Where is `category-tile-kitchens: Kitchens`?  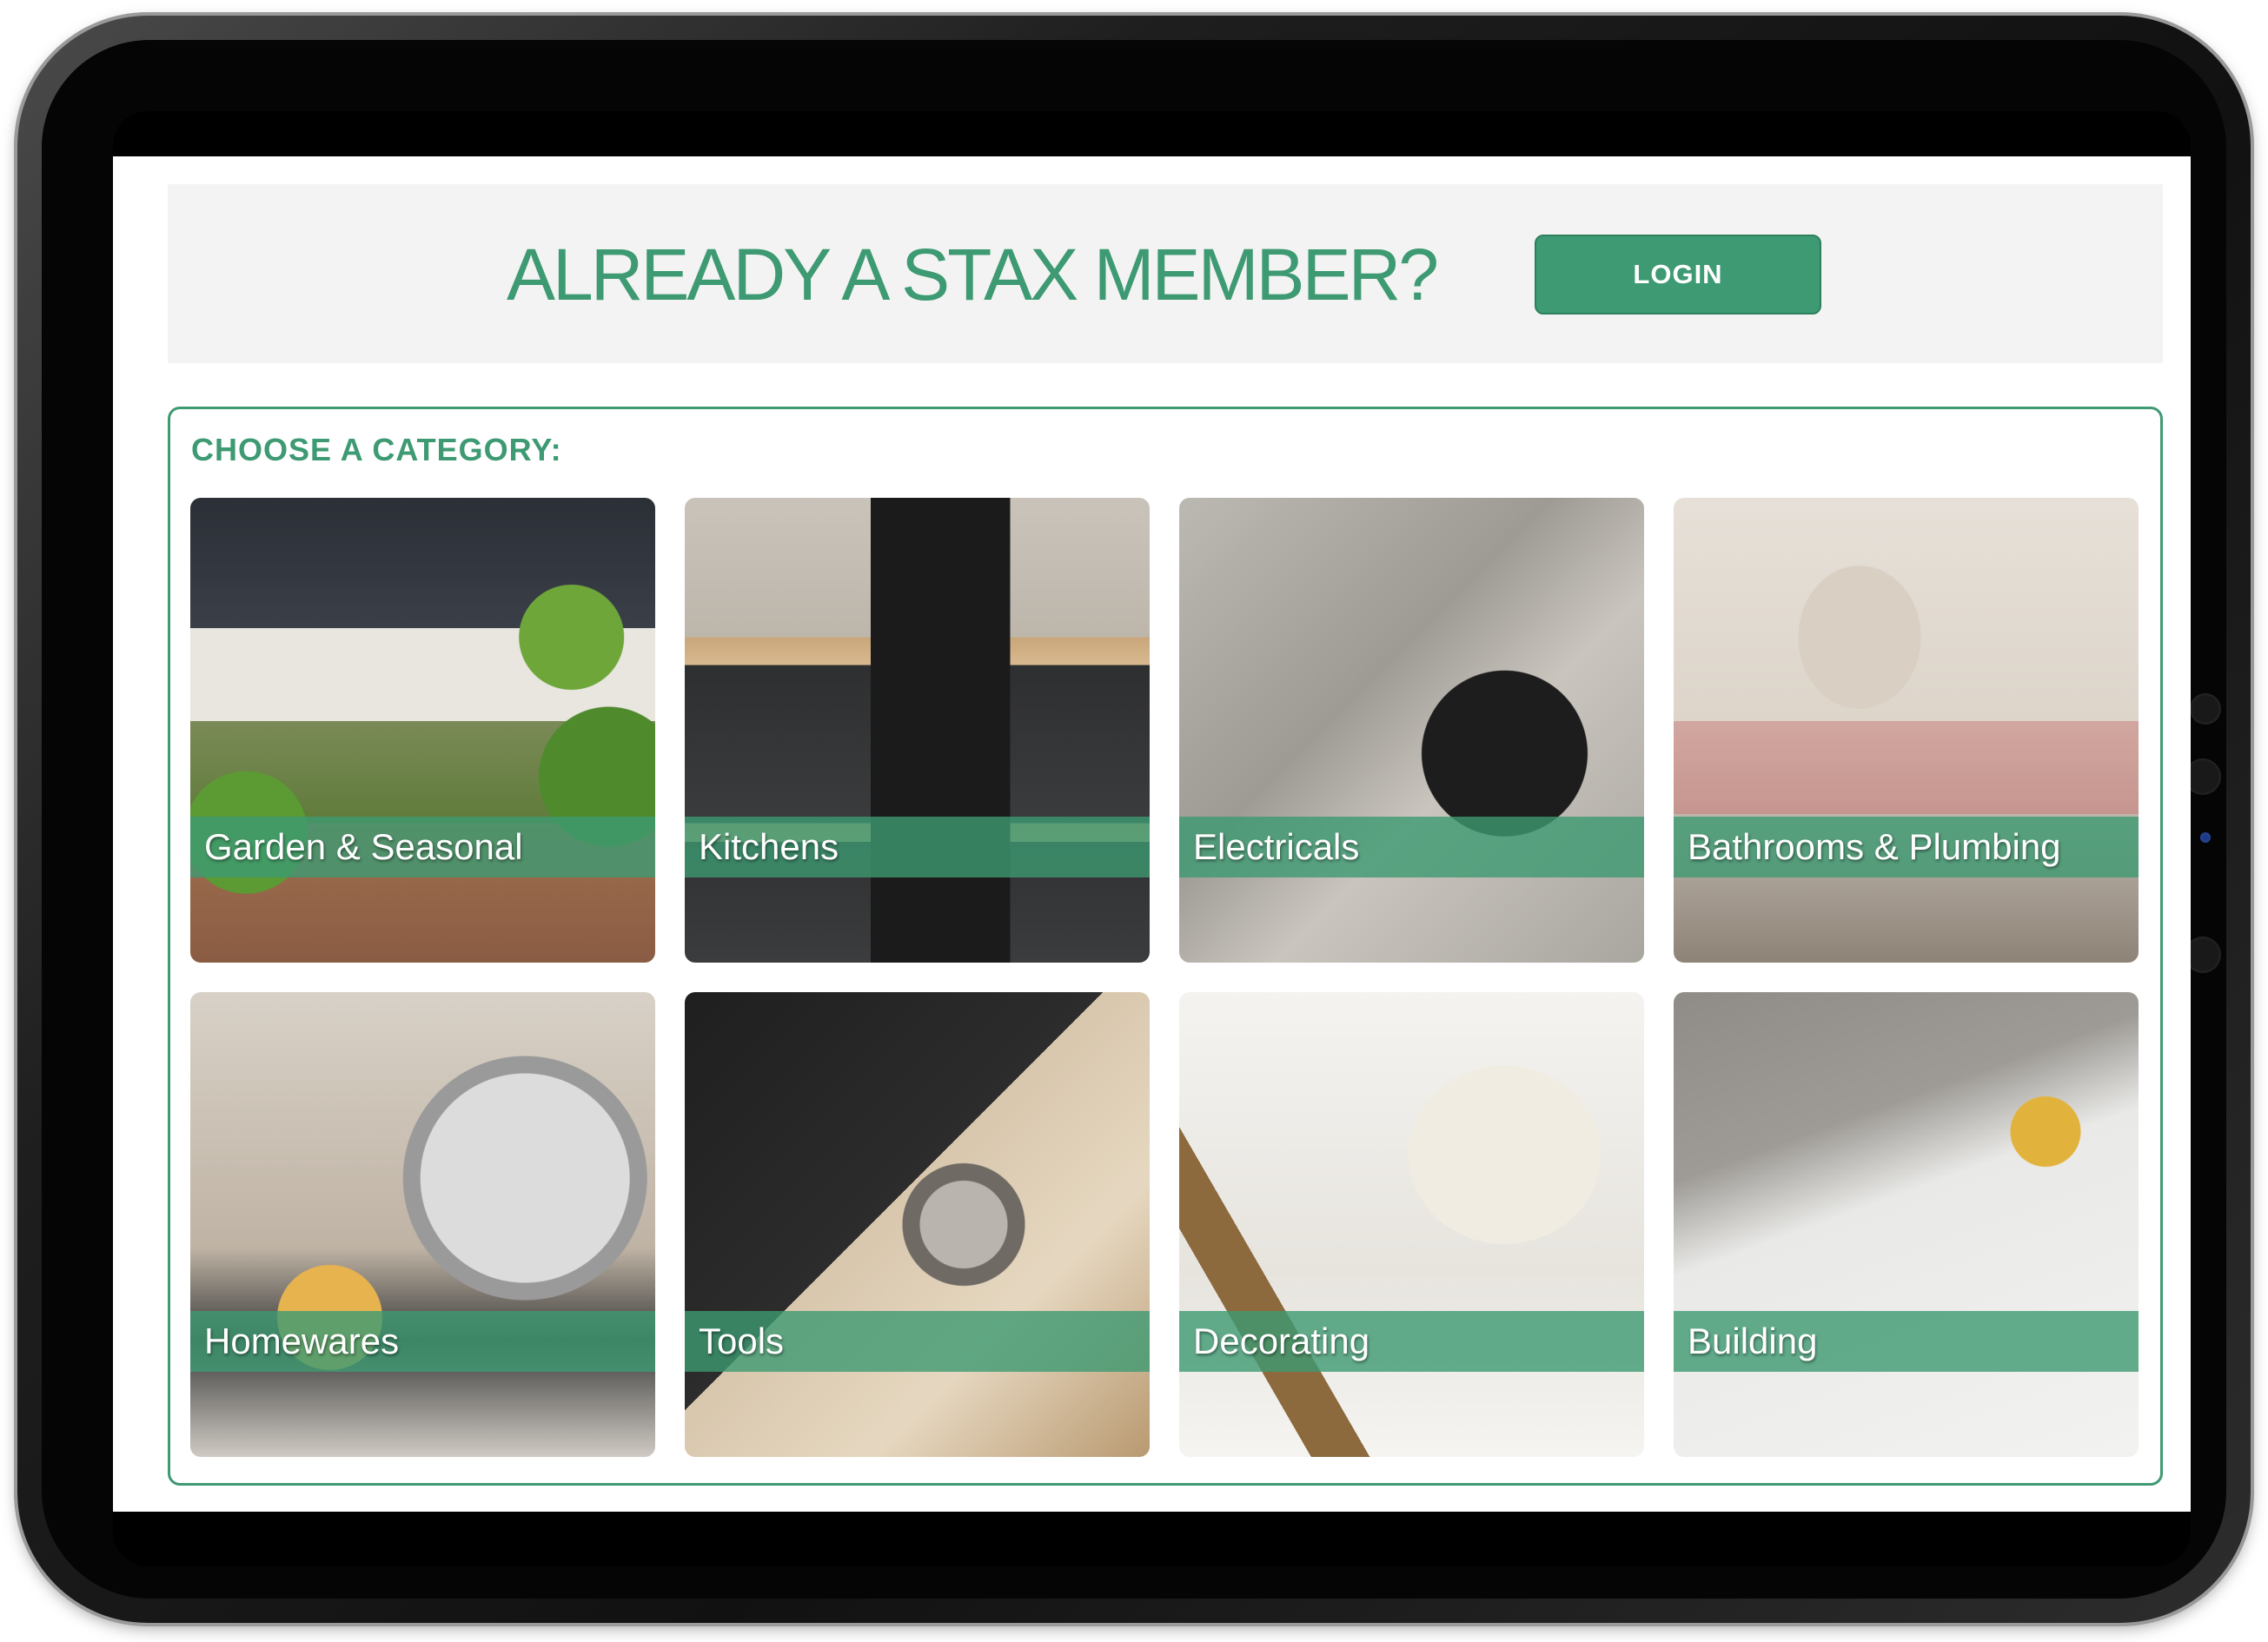 category-tile-kitchens: Kitchens is located at coordinates (917, 730).